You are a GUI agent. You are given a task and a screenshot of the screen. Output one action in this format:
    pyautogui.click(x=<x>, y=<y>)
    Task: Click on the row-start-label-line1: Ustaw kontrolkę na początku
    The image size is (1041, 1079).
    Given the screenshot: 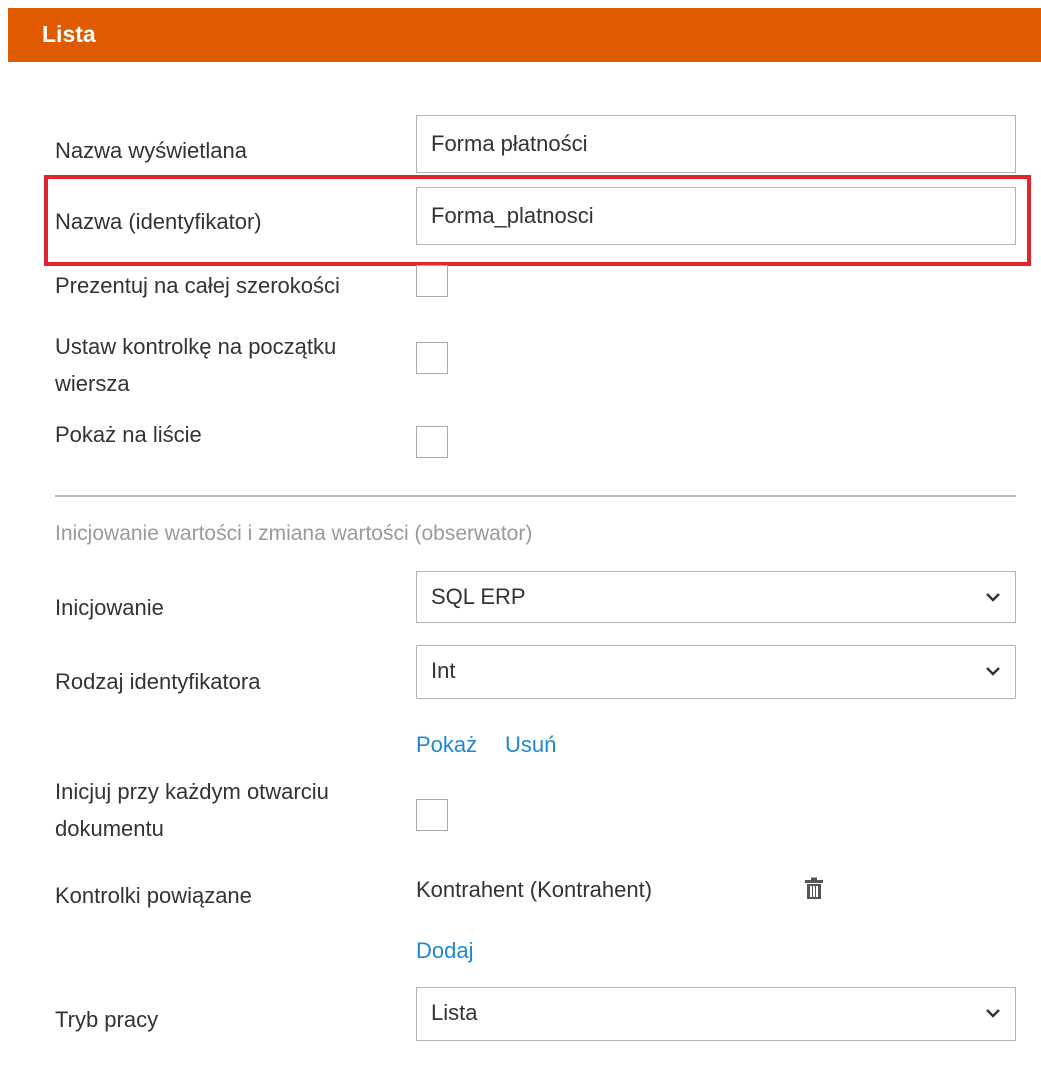 What is the action you would take?
    pyautogui.click(x=196, y=346)
    